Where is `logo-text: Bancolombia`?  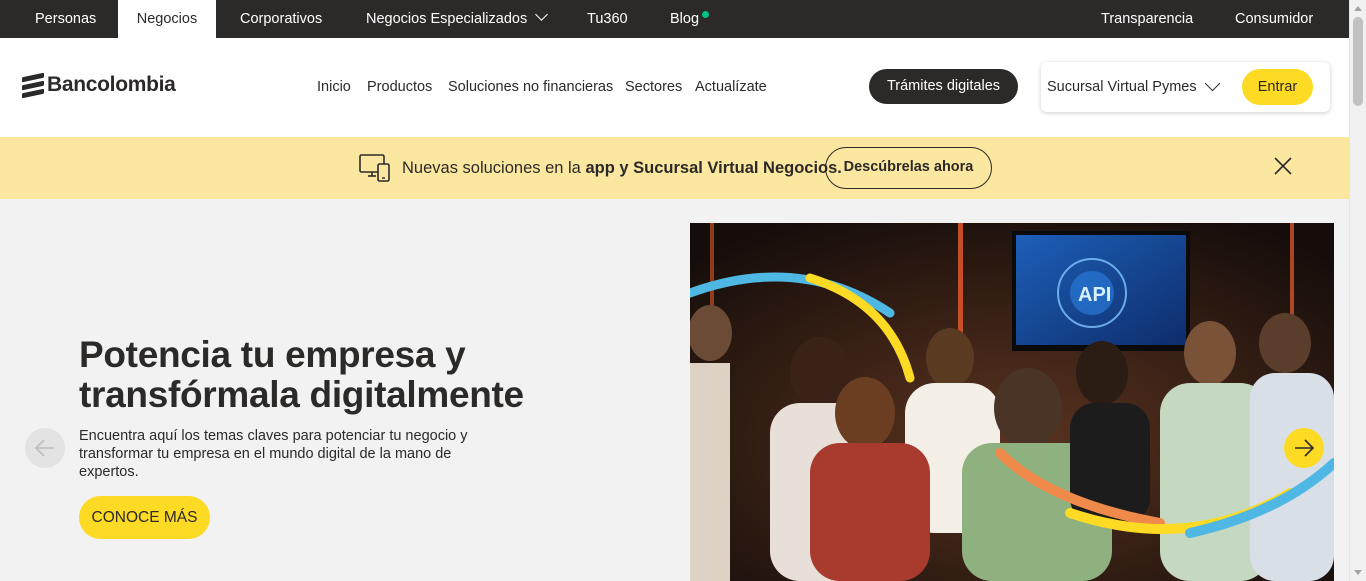
logo-text: Bancolombia is located at coordinates (111, 84).